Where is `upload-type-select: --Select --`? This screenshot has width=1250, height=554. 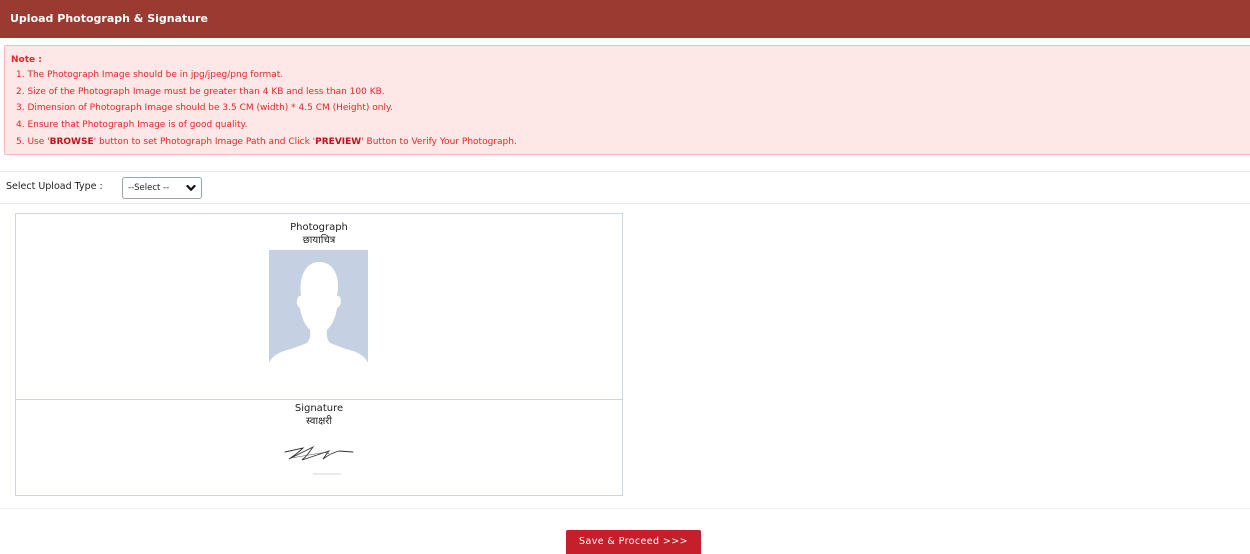 upload-type-select: --Select -- is located at coordinates (162, 188).